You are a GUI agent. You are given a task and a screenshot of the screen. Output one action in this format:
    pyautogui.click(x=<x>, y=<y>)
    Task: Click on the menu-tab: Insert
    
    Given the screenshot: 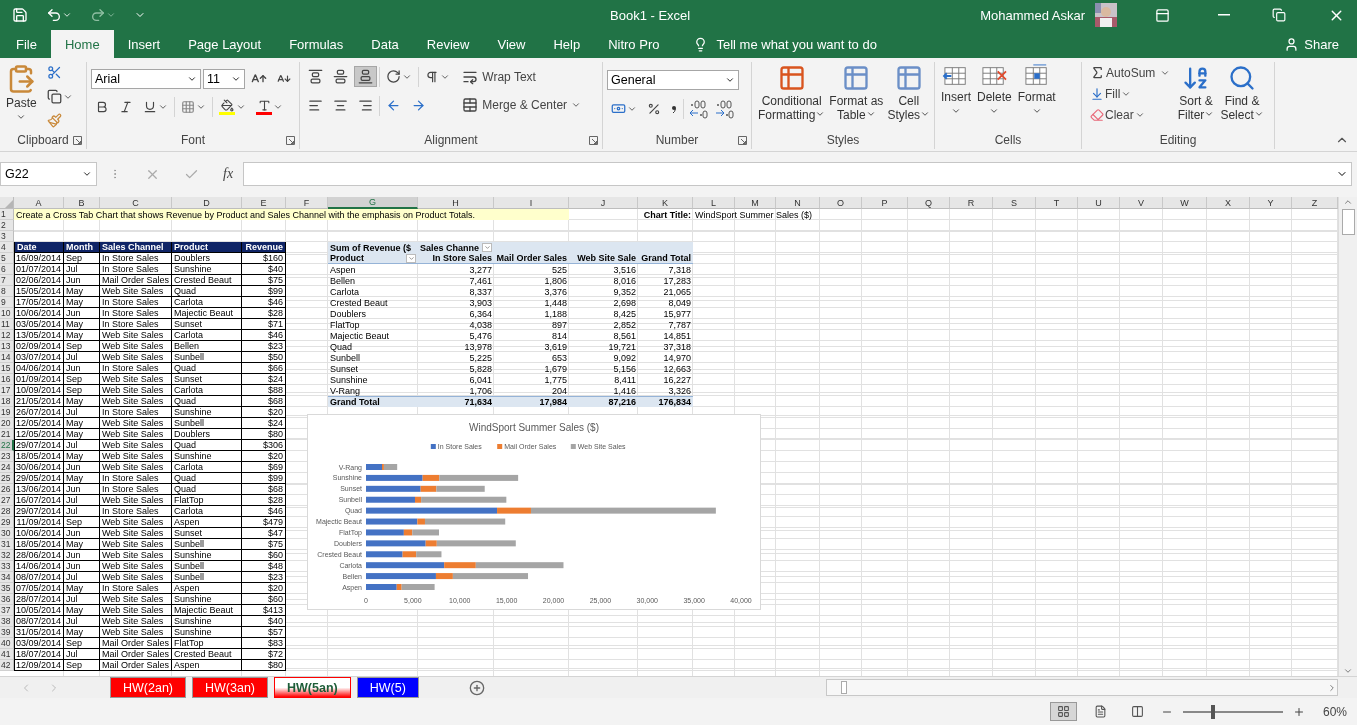 What is the action you would take?
    pyautogui.click(x=144, y=44)
    